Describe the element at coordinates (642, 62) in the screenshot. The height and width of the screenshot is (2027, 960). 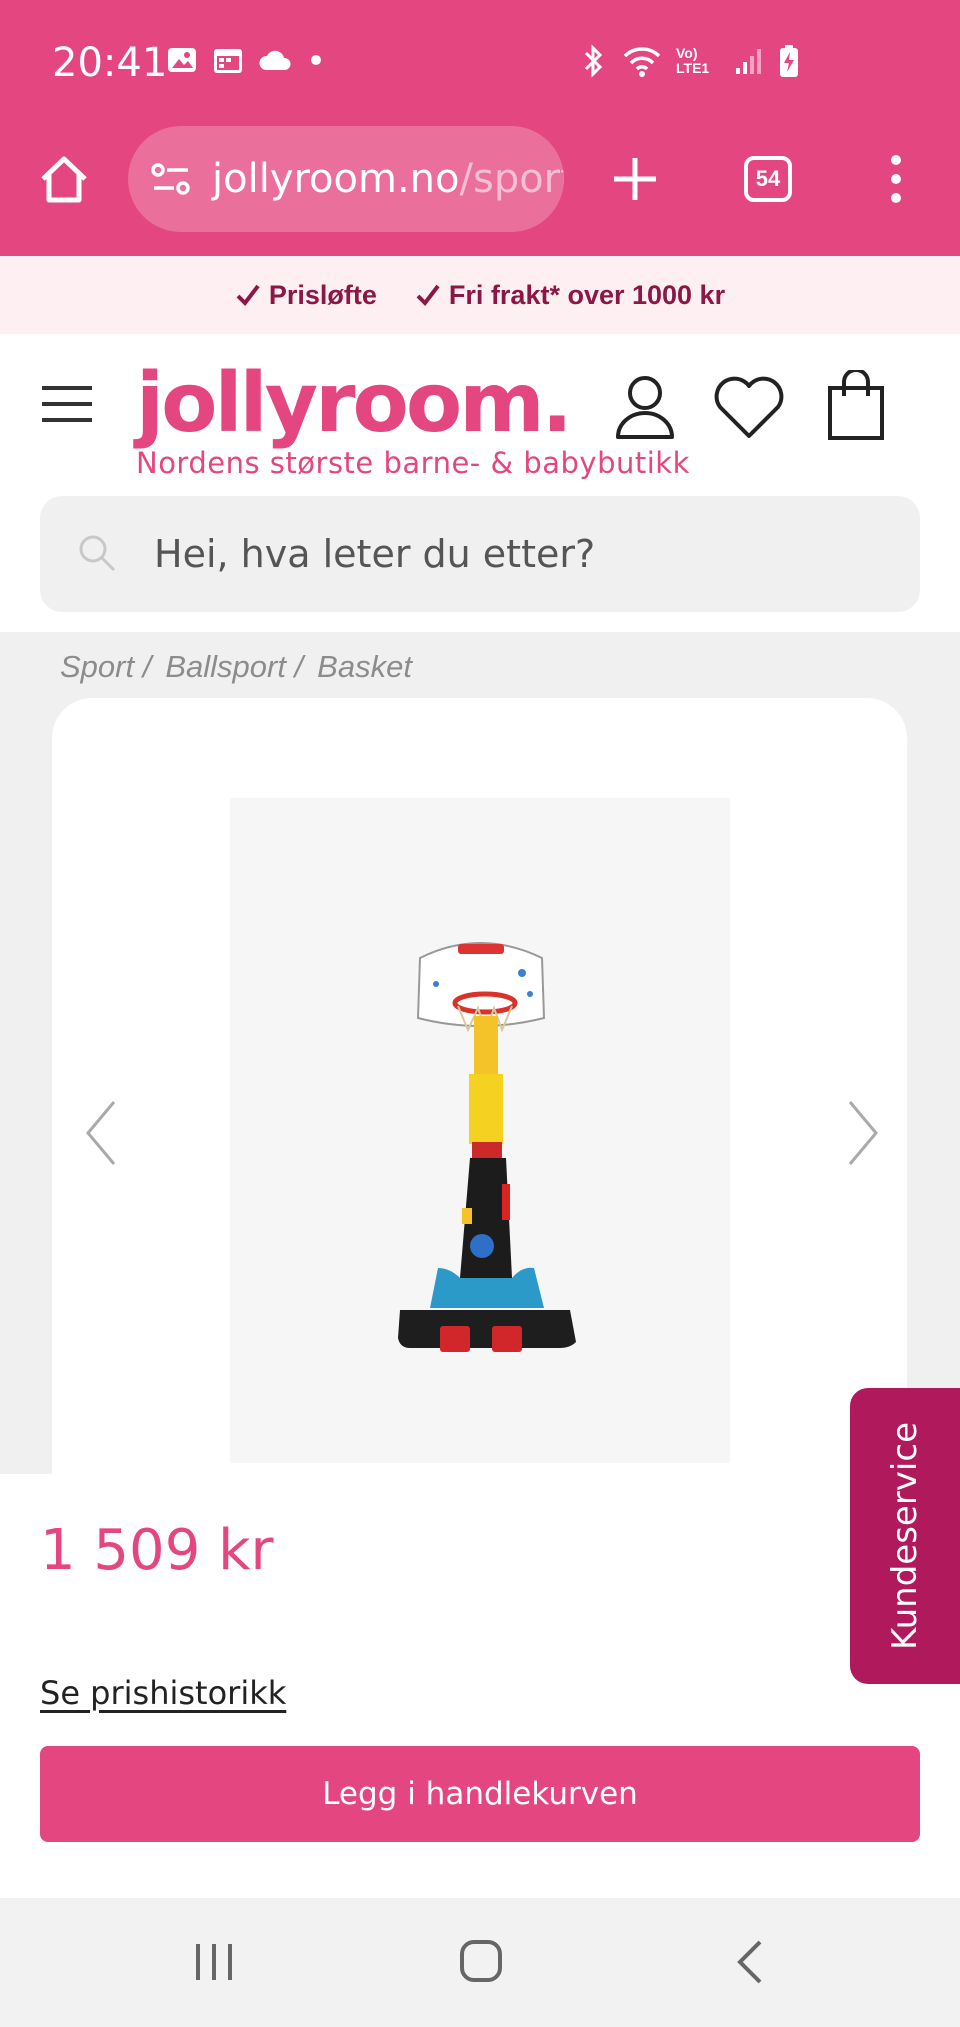
I see `wifi-icon` at that location.